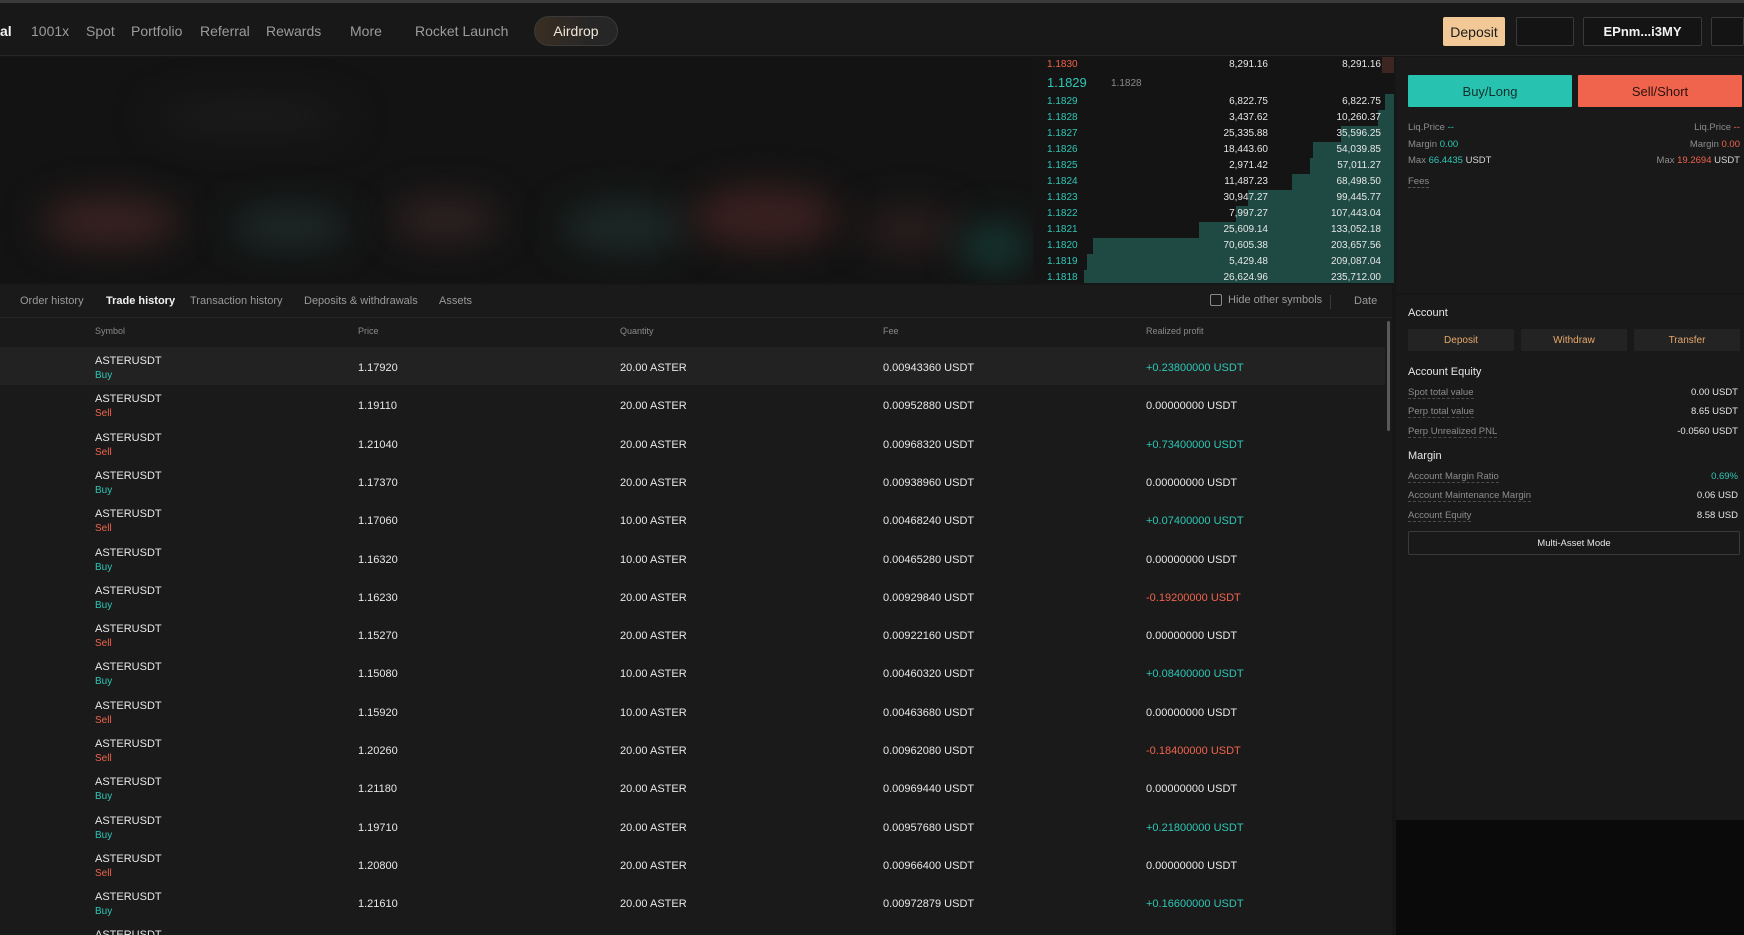  What do you see at coordinates (1573, 496) in the screenshot?
I see `maintenance-margin-row: Account Maintenance Margin 0.06 USD` at bounding box center [1573, 496].